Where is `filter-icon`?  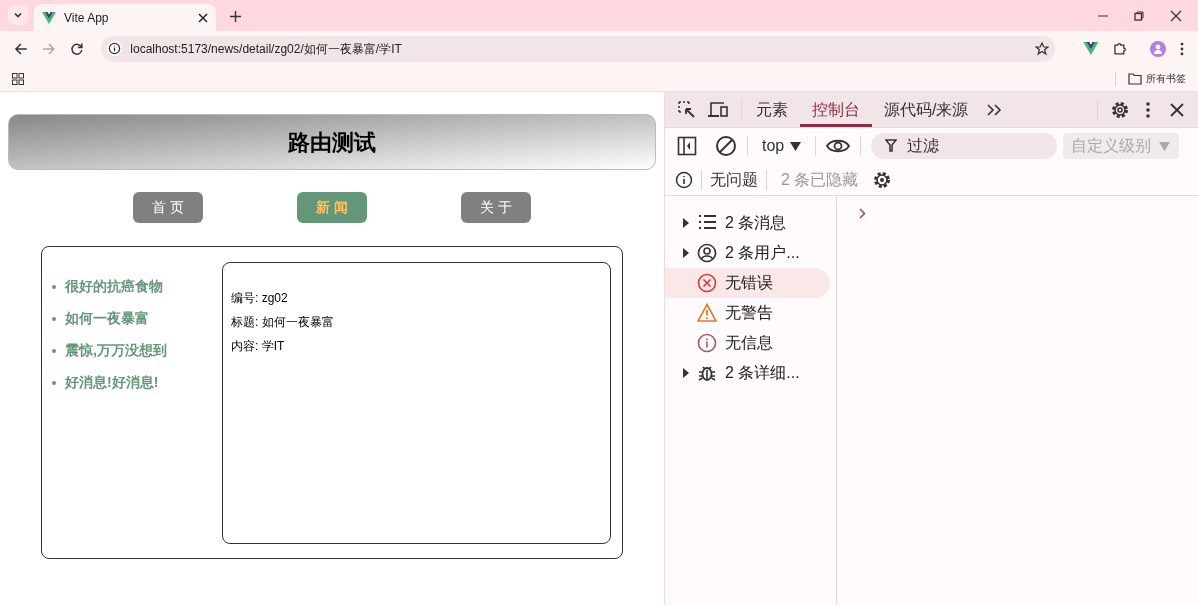
filter-icon is located at coordinates (891, 146).